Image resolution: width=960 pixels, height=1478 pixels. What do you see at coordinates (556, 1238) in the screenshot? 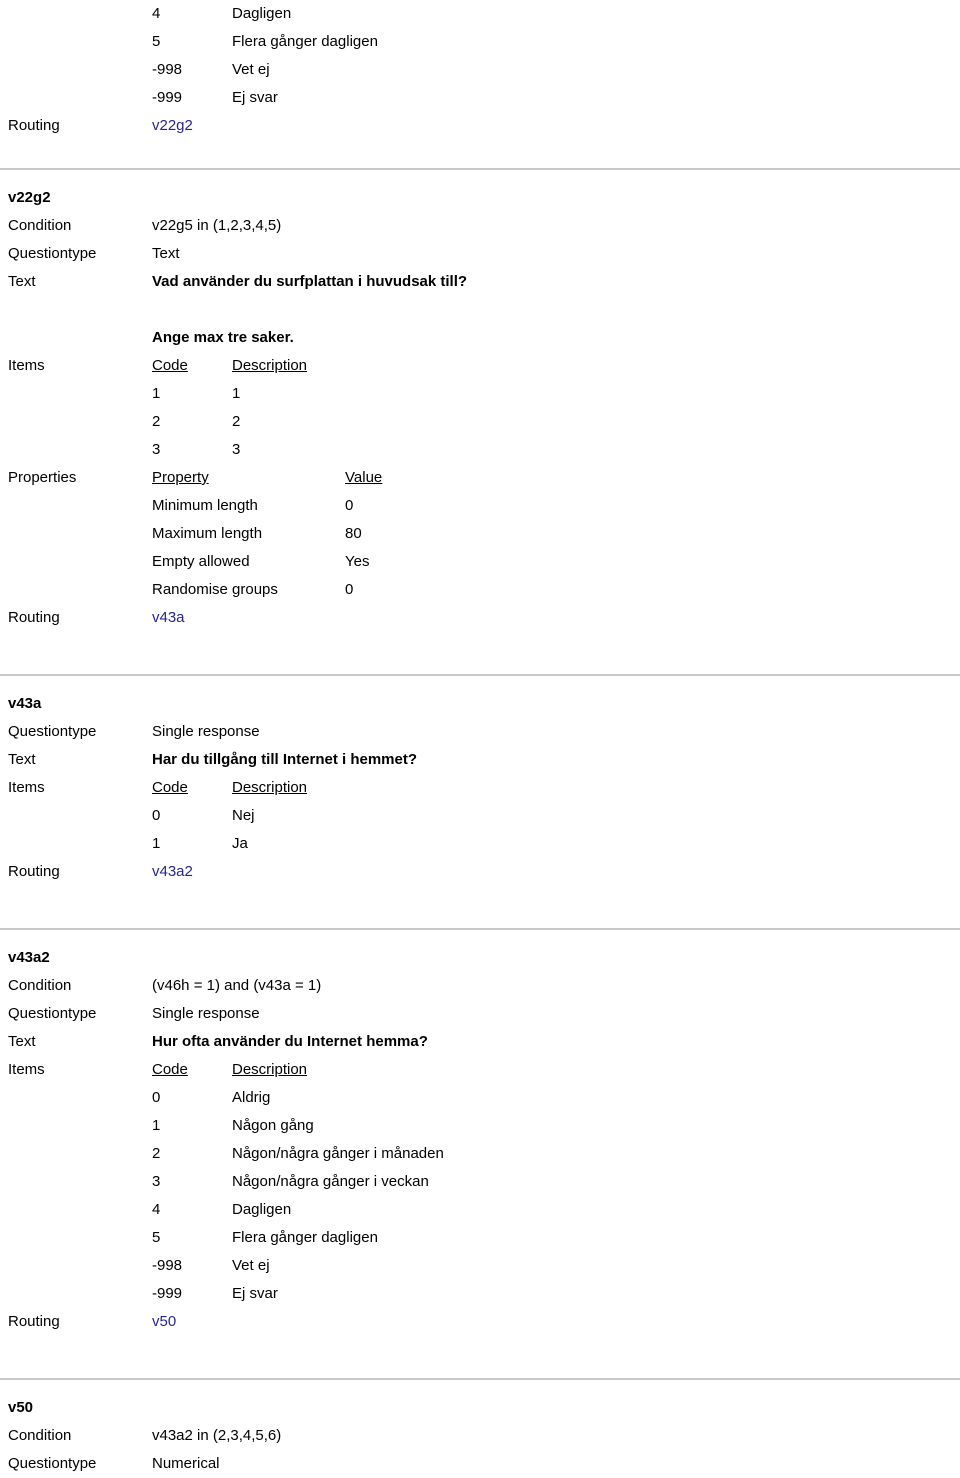
I see `item-entry: 5 Flera gånger dagligen` at bounding box center [556, 1238].